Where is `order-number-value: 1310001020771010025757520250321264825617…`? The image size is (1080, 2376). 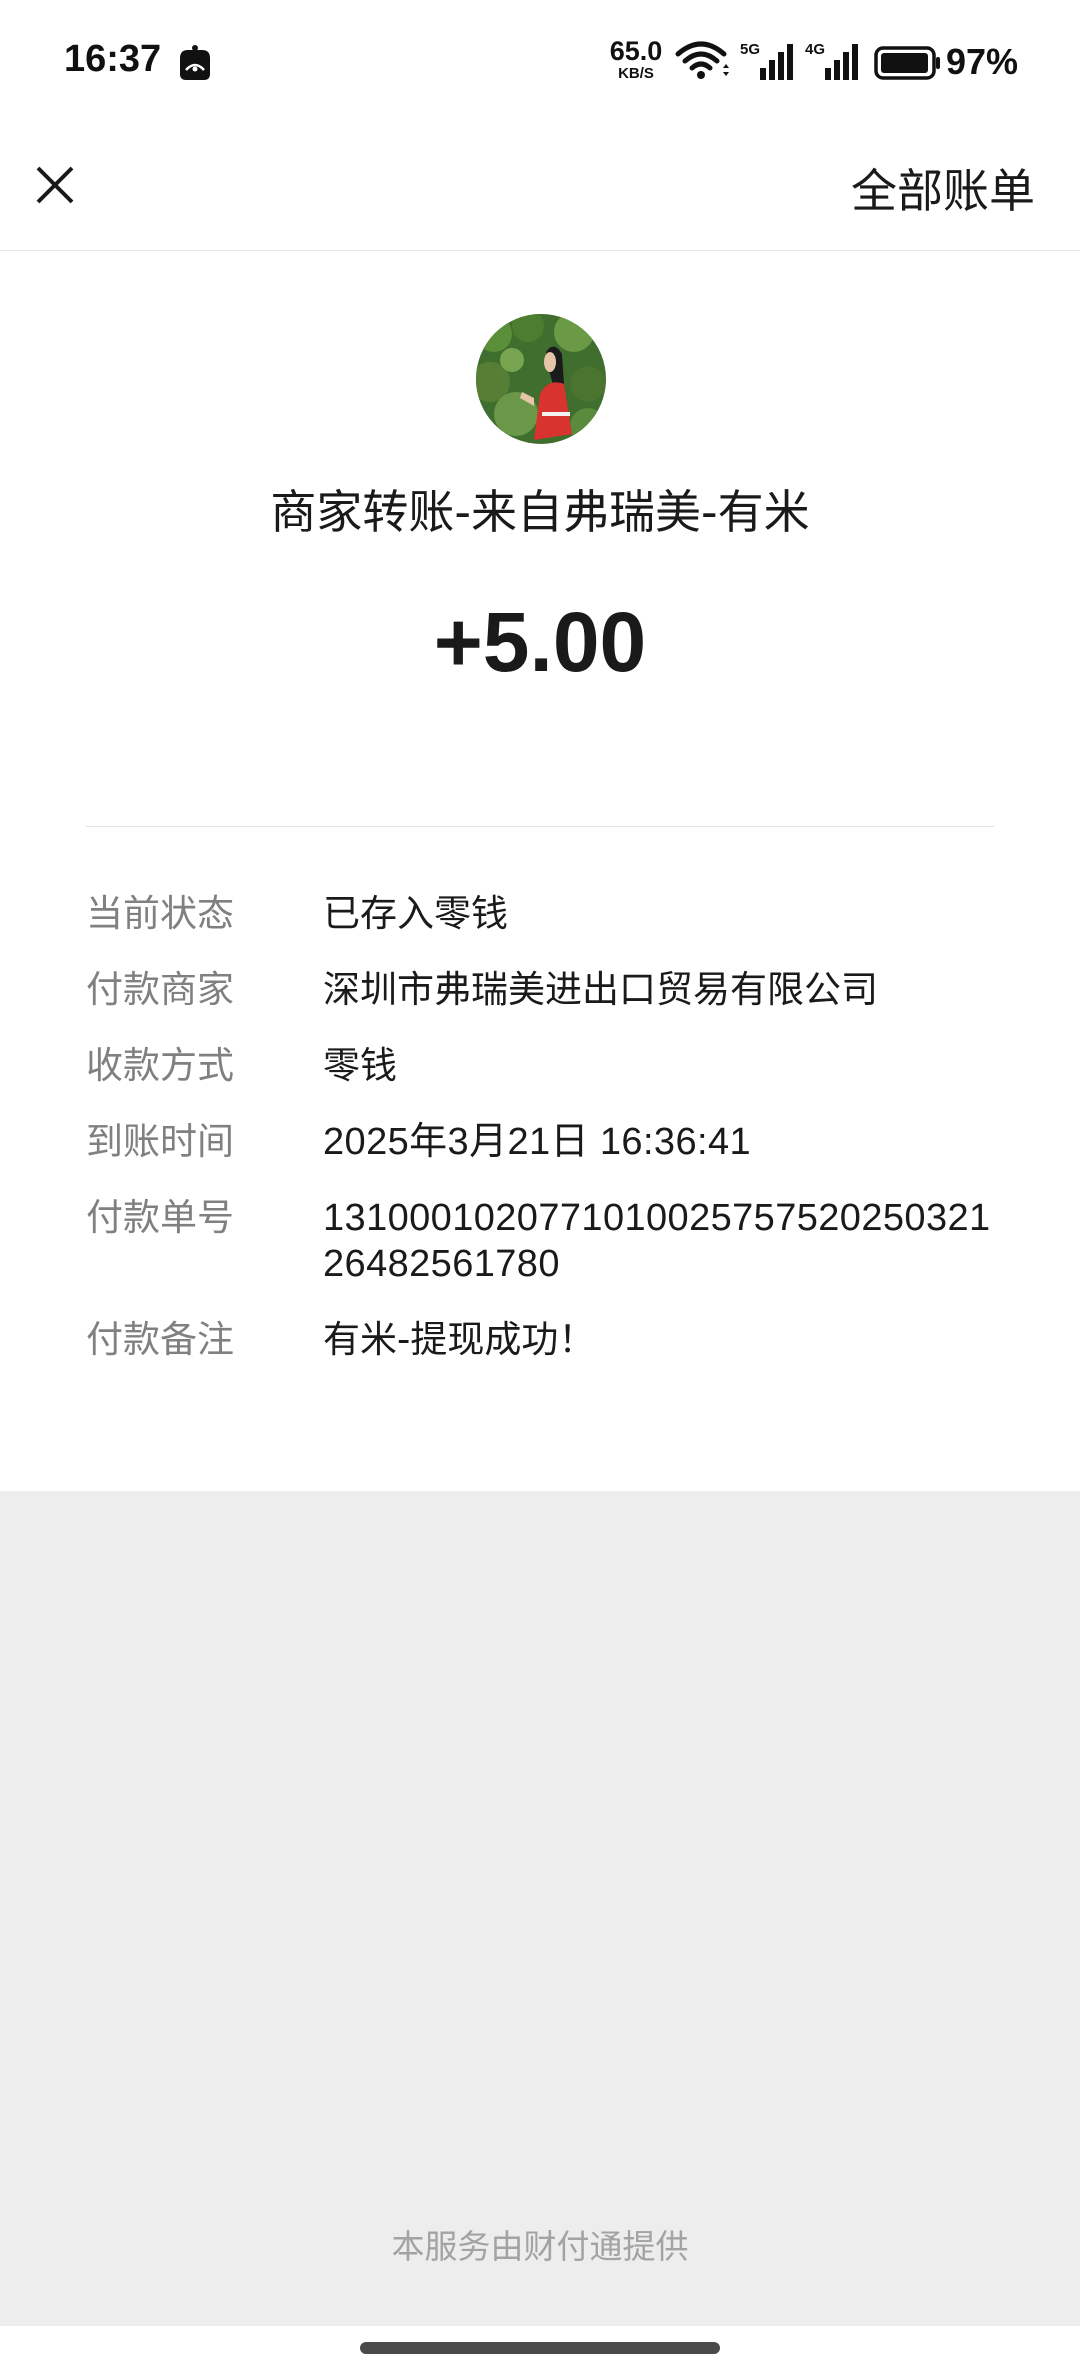 order-number-value: 1310001020771010025757520250321264825617… is located at coordinates (664, 1241).